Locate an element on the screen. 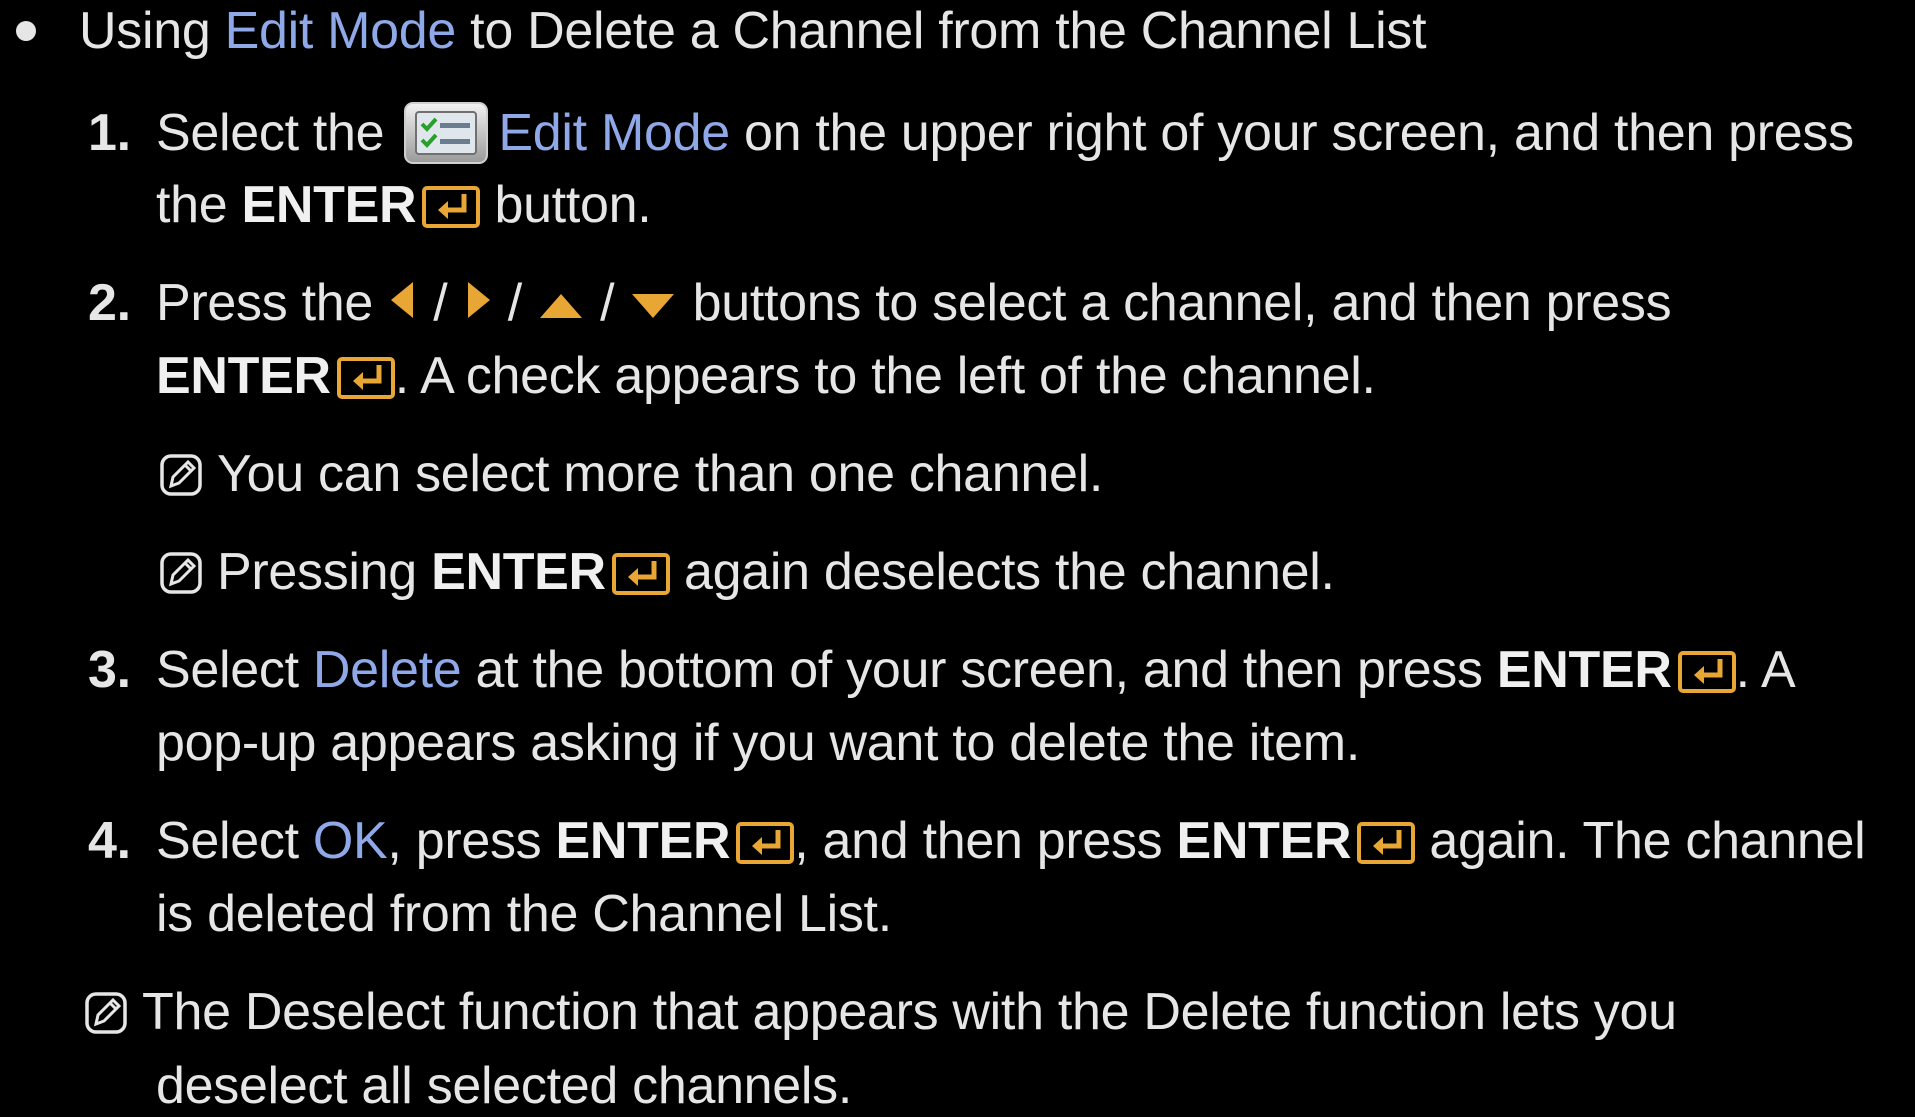 This screenshot has height=1117, width=1915. step-number: 1. is located at coordinates (109, 133).